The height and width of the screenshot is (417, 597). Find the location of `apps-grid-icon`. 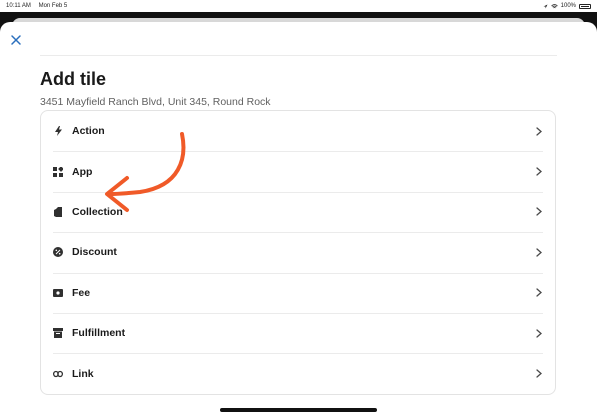

apps-grid-icon is located at coordinates (58, 171).